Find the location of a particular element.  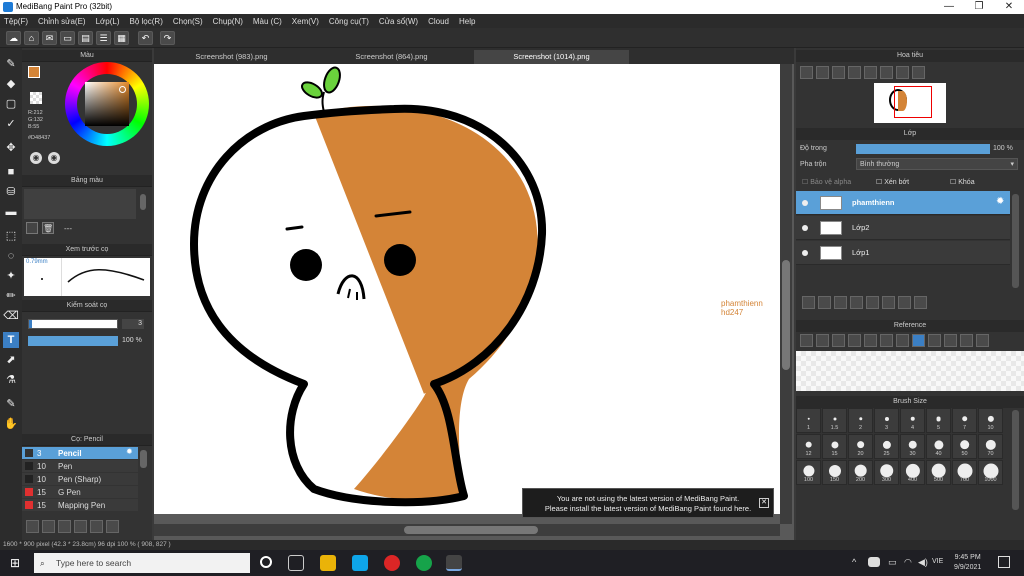

brush-size-cell: 50 is located at coordinates (964, 446).